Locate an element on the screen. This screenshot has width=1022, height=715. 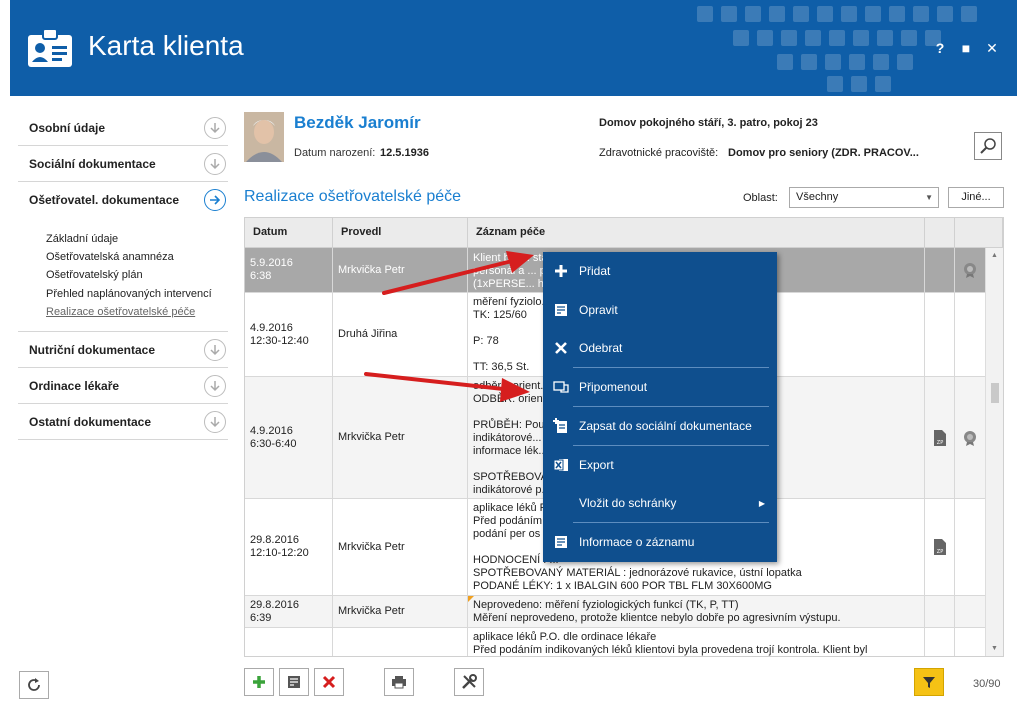
filter-icon is located at coordinates (929, 682).